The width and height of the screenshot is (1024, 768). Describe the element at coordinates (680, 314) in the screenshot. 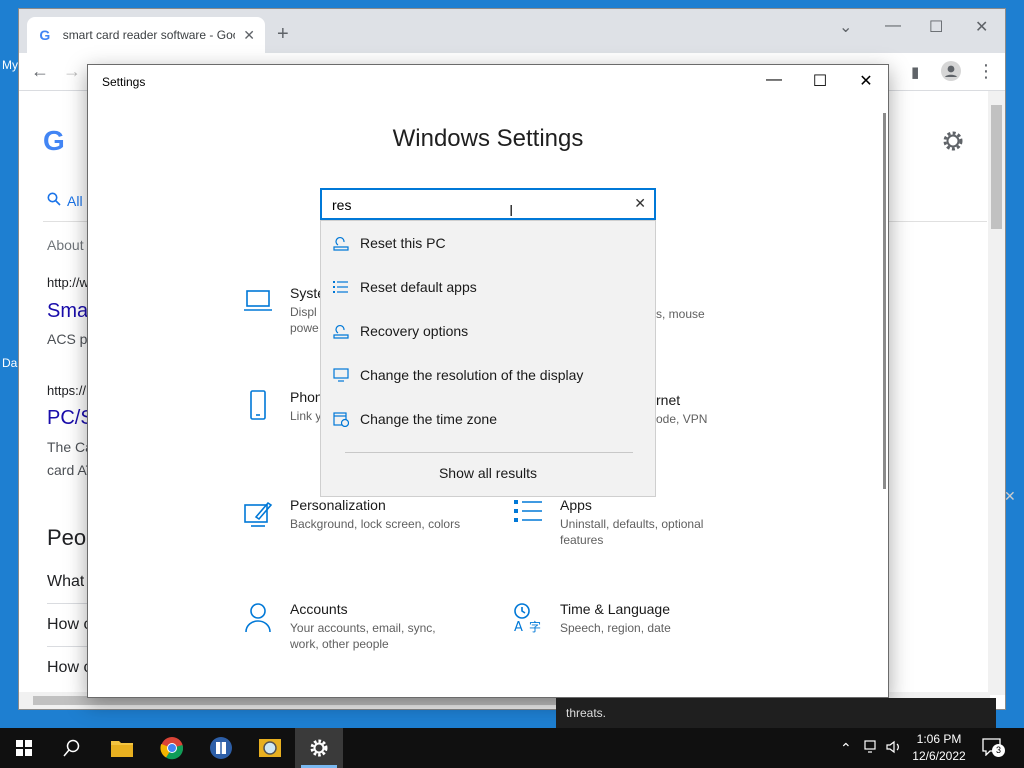

I see `devices-desc-fragment: s, mouse` at that location.